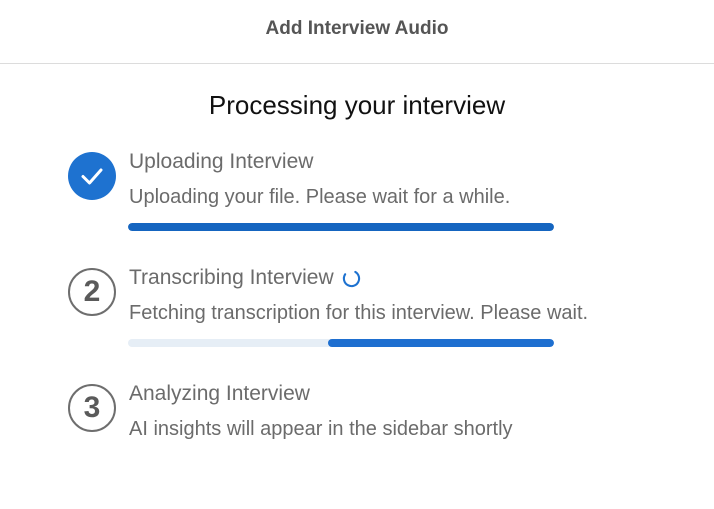 The width and height of the screenshot is (714, 509). I want to click on step-number: 3, so click(92, 407).